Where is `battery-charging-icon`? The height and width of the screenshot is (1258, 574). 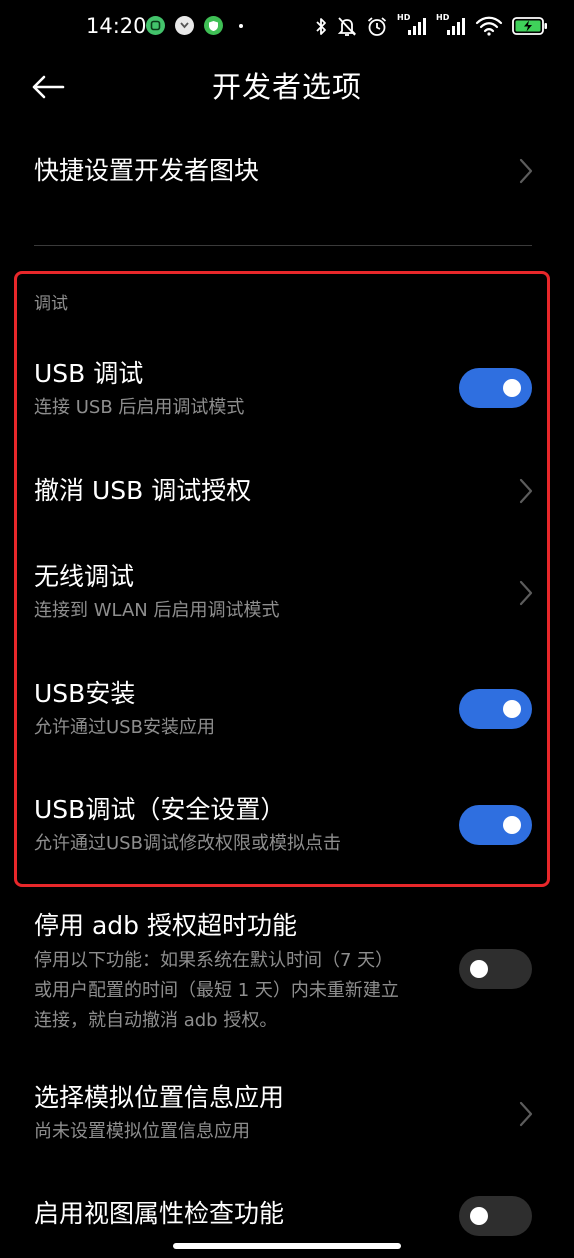
battery-charging-icon is located at coordinates (529, 26).